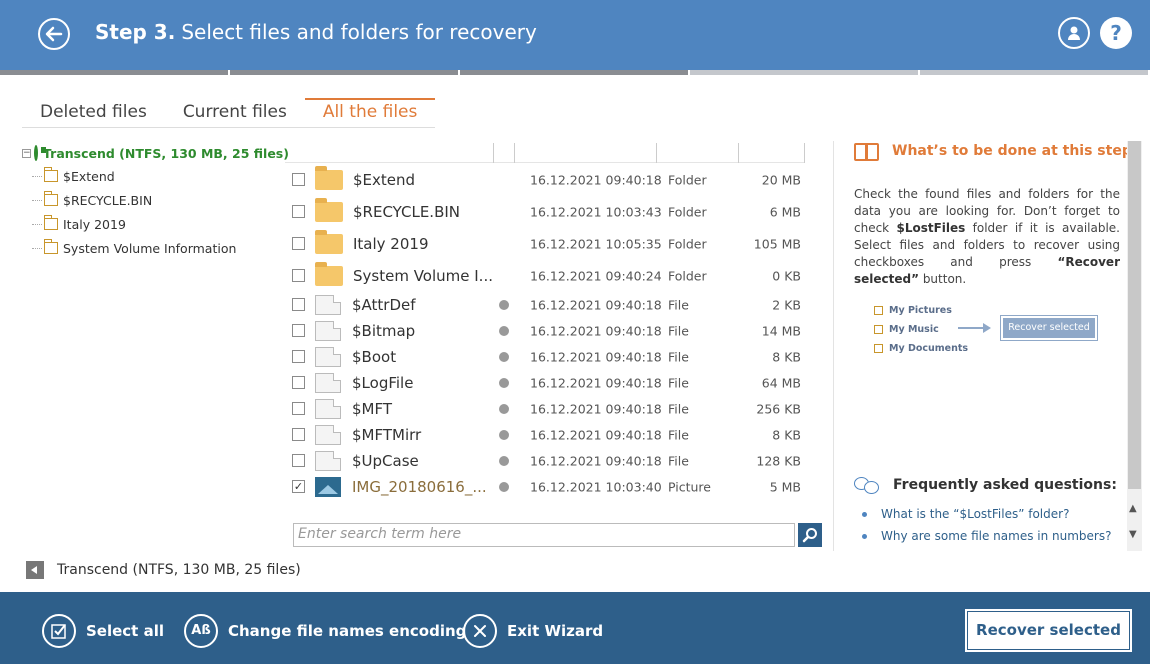  What do you see at coordinates (234, 113) in the screenshot?
I see `tab-current-files: Current files` at bounding box center [234, 113].